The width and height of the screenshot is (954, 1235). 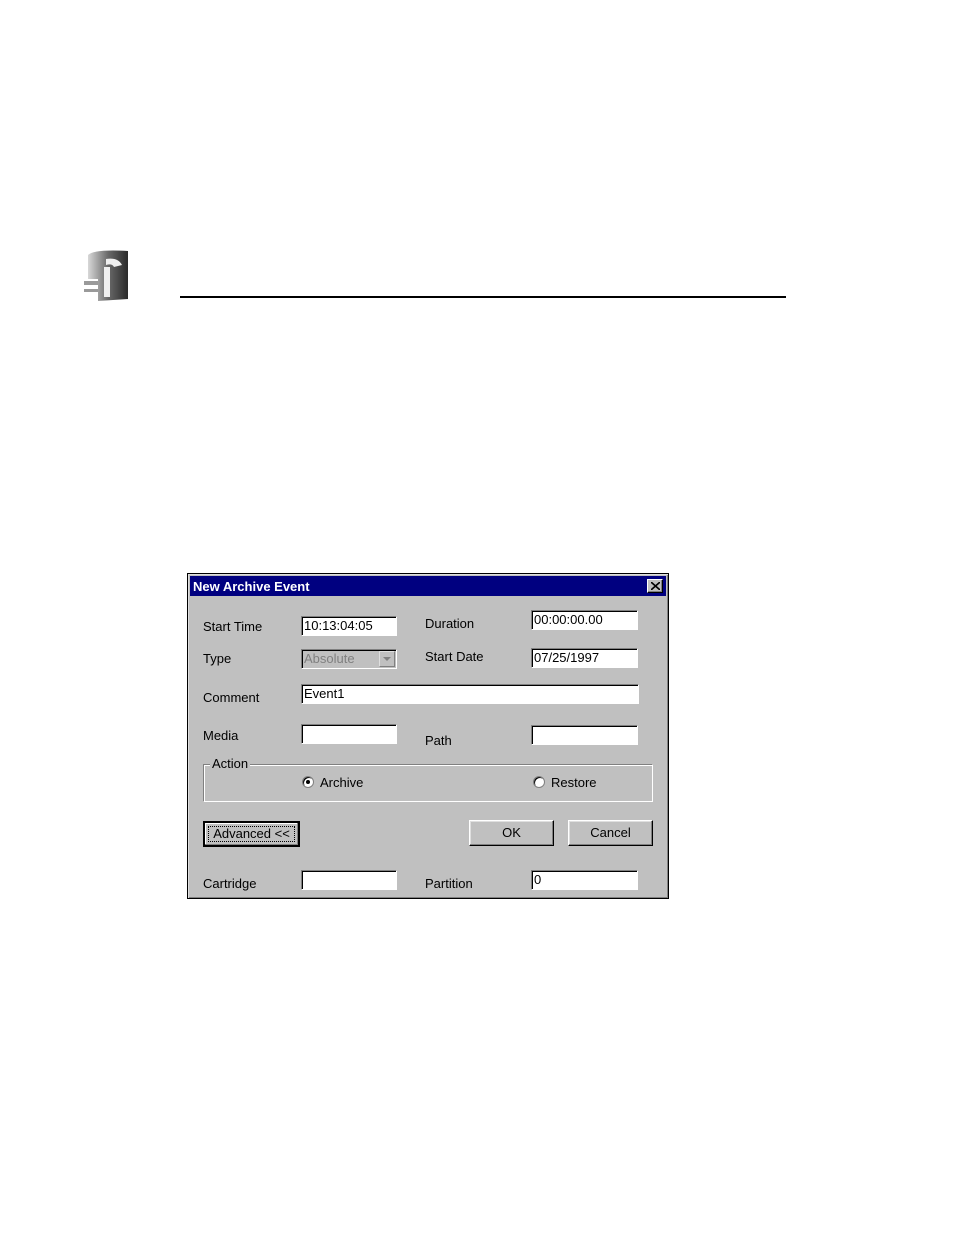 I want to click on type-dropdown-button, so click(x=387, y=659).